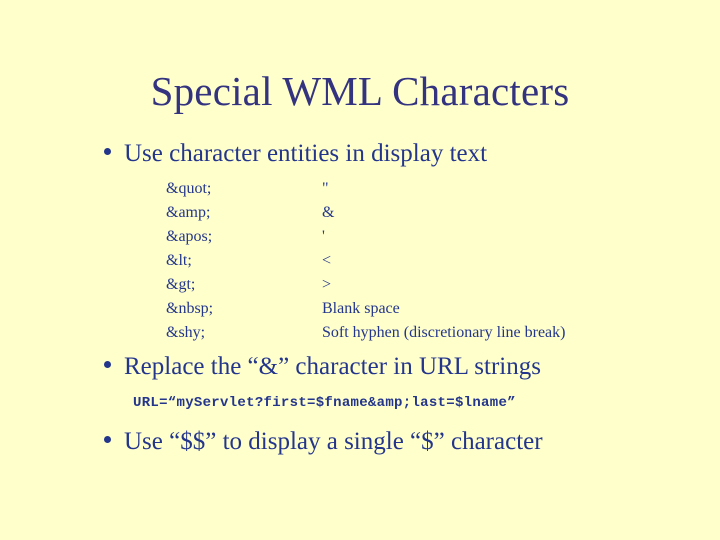  I want to click on entity-name: &amp;, so click(188, 212).